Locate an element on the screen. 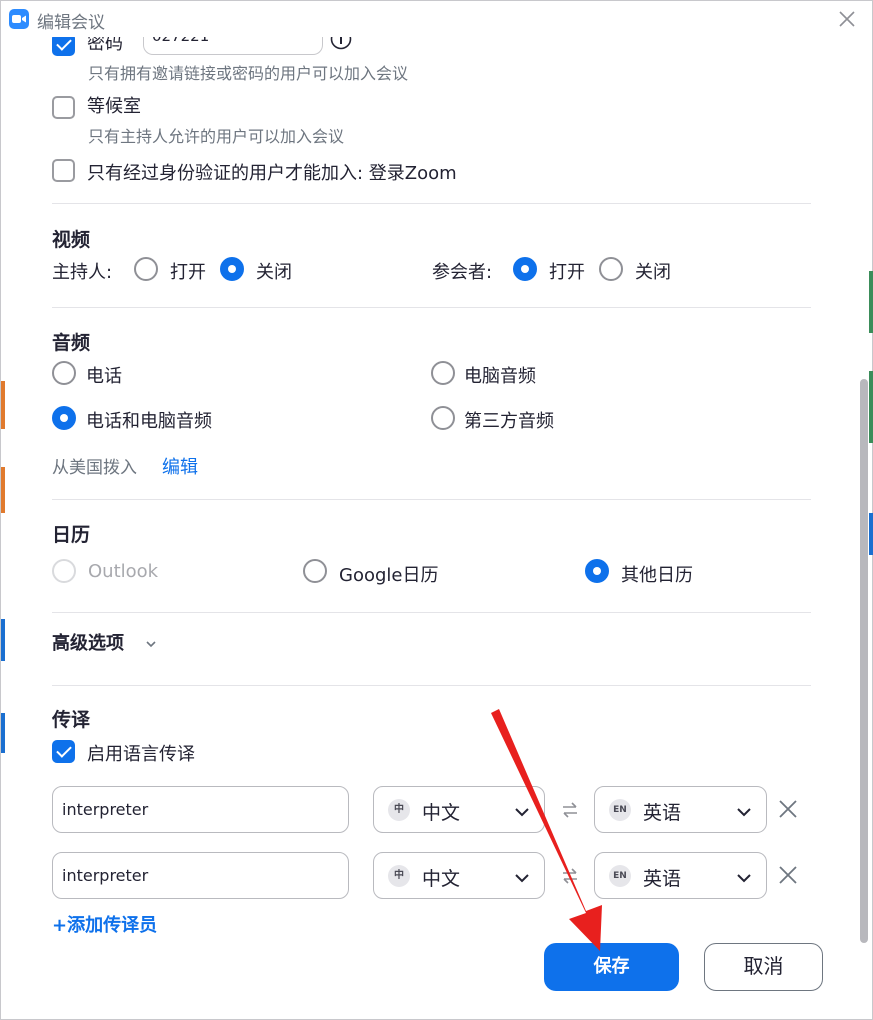 The height and width of the screenshot is (1020, 873). participant-video-on-label: 打开 is located at coordinates (567, 272).